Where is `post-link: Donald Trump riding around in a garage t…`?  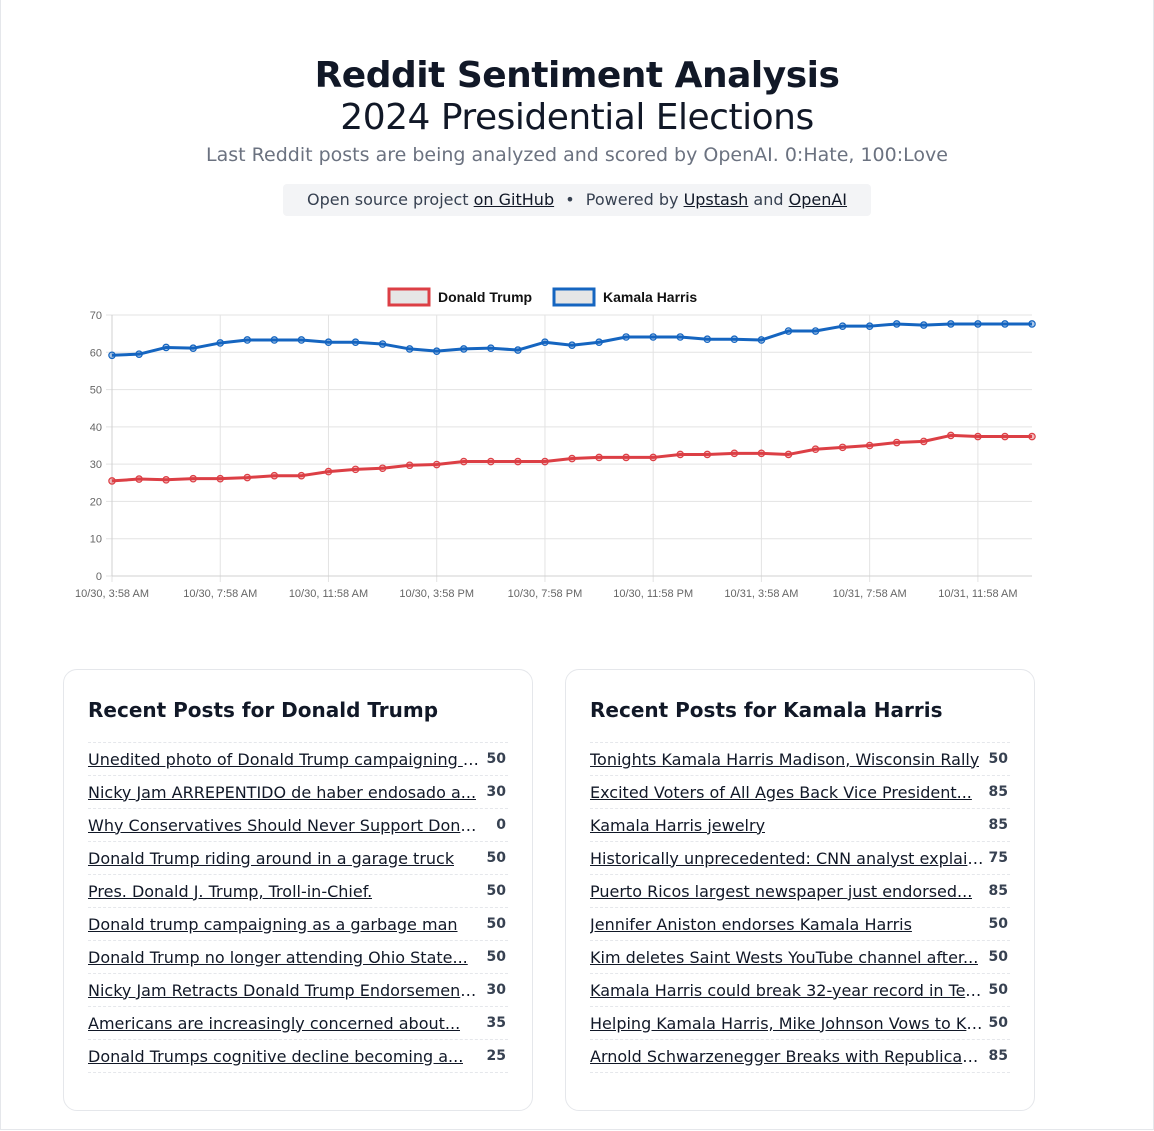 post-link: Donald Trump riding around in a garage t… is located at coordinates (271, 858).